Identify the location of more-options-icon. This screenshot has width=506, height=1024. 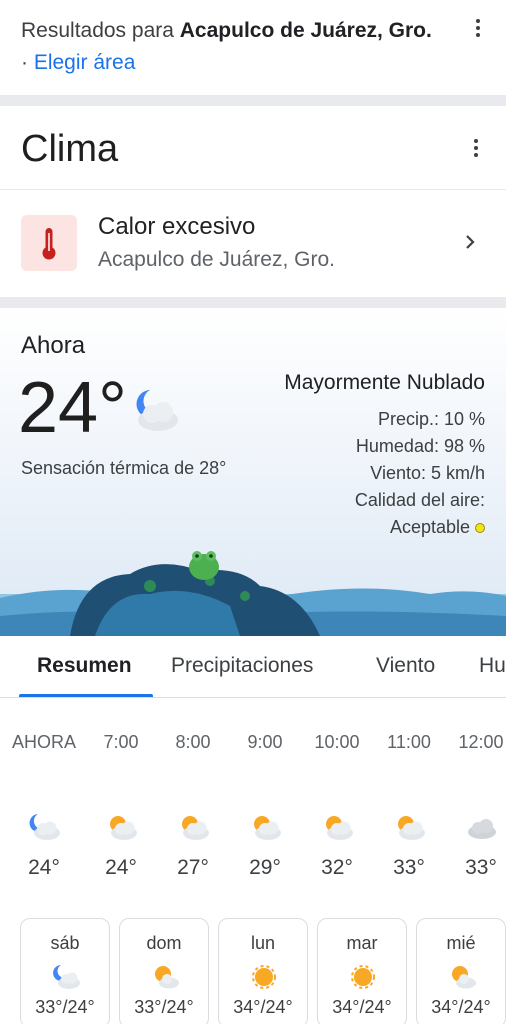
(478, 28).